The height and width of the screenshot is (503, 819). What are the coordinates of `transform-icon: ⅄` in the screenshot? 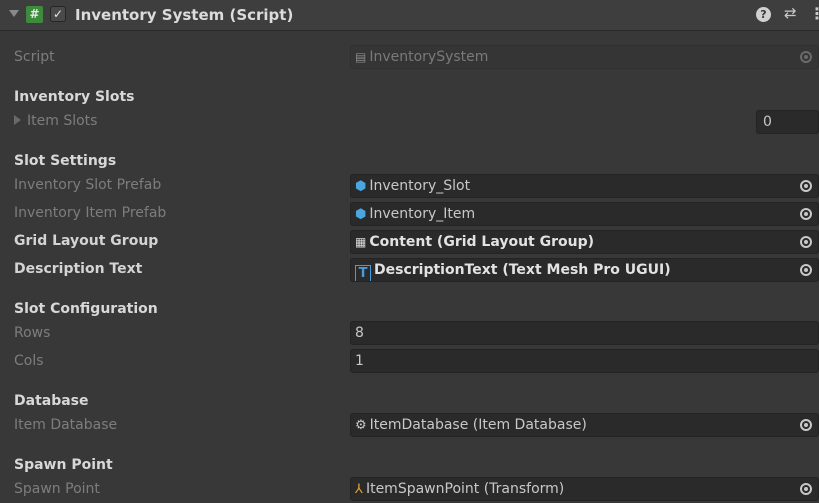 It's located at (359, 489).